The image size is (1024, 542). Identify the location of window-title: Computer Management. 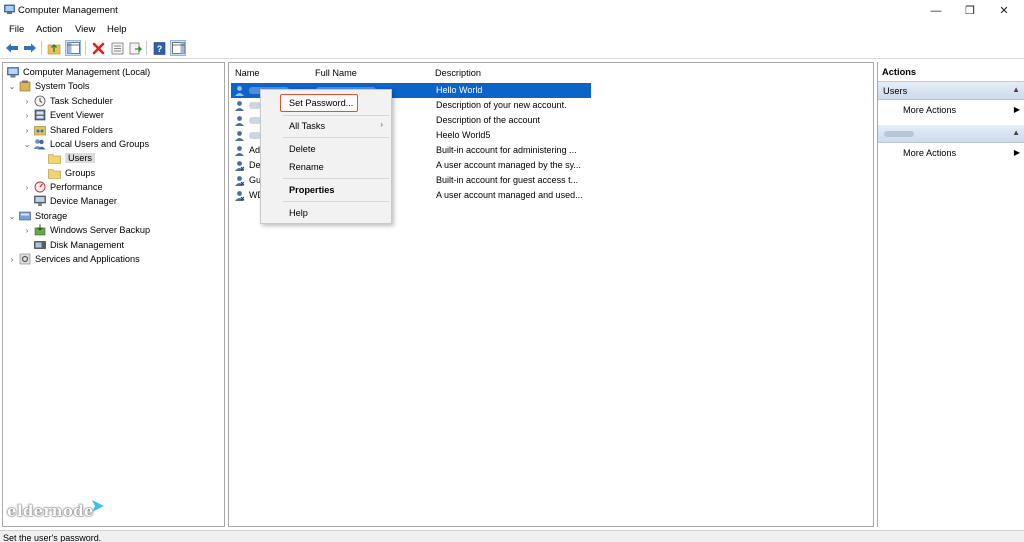
(68, 10).